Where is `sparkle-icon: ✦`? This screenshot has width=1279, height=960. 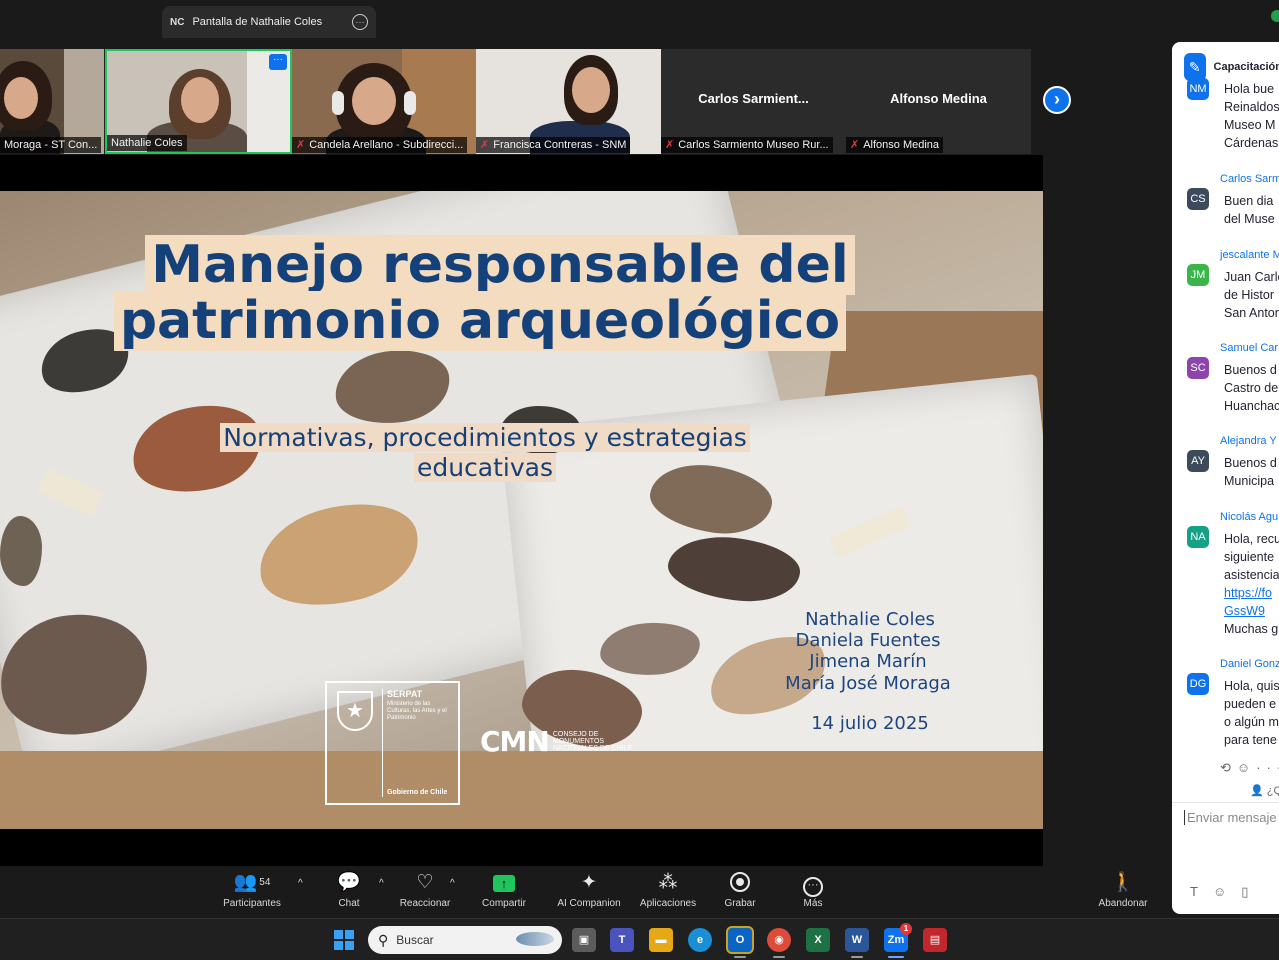
sparkle-icon: ✦ is located at coordinates (589, 882).